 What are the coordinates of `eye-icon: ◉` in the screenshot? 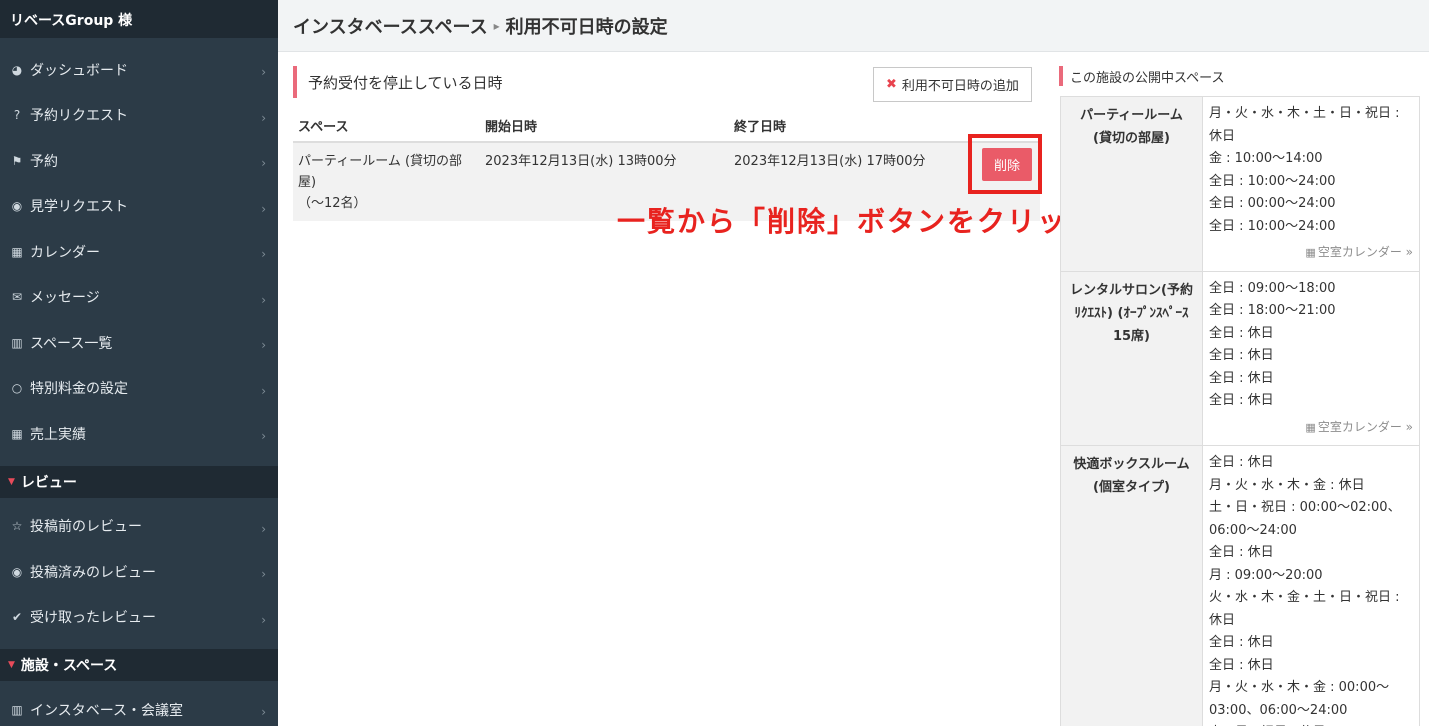 It's located at (17, 571).